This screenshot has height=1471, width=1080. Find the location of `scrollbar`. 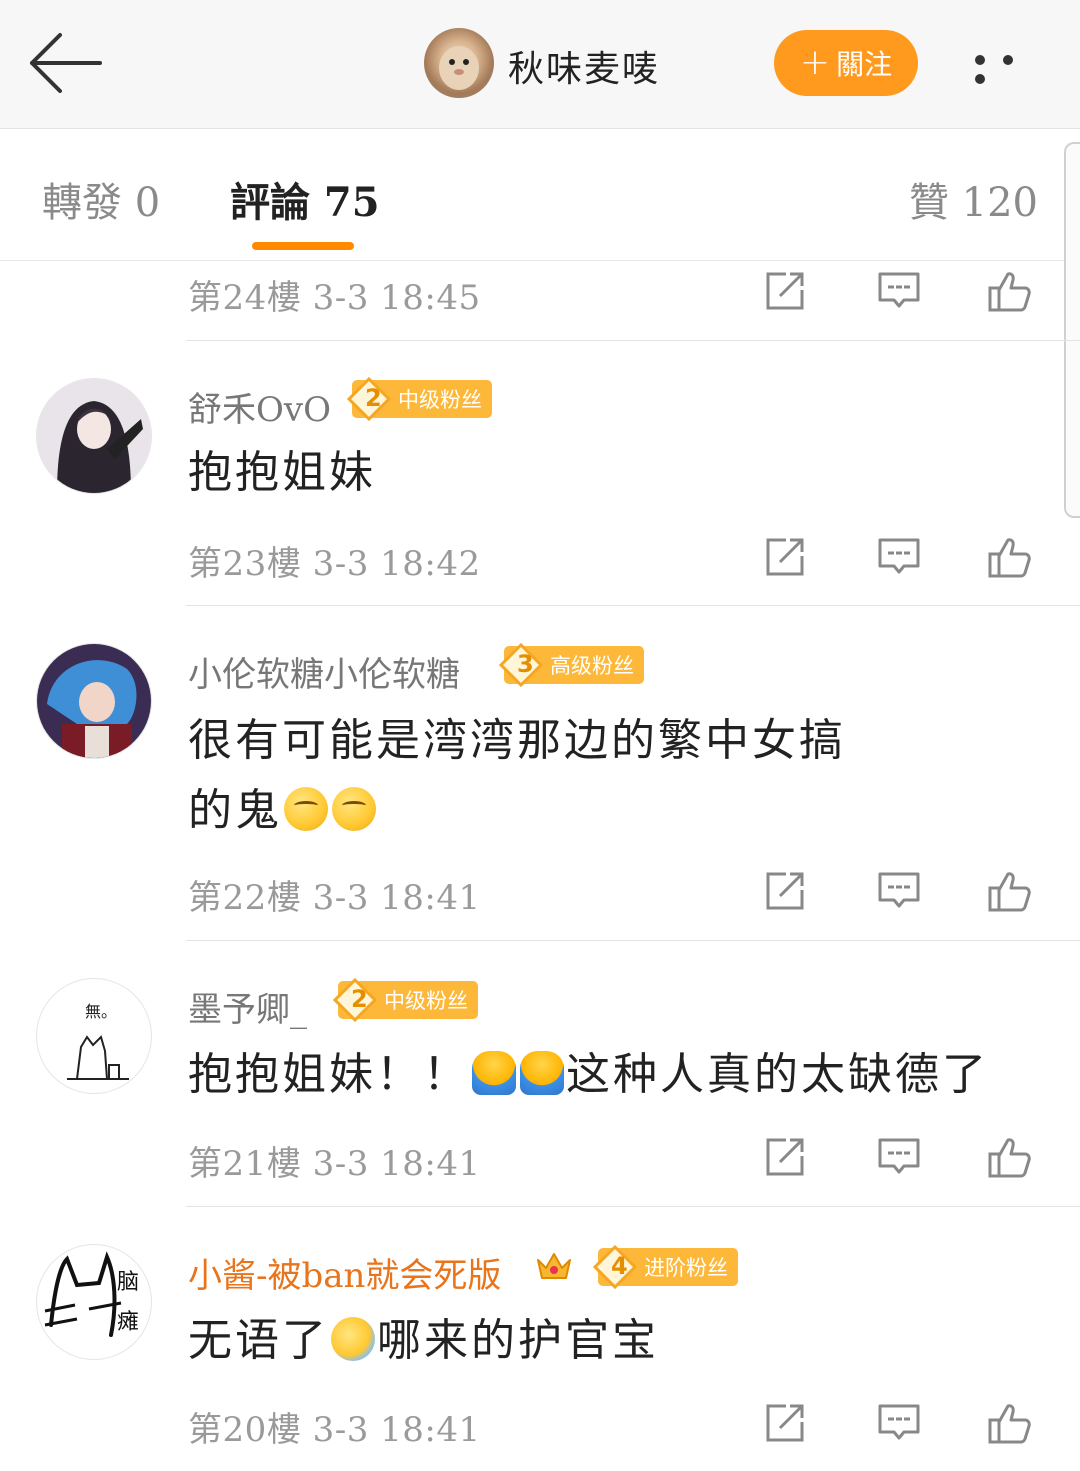

scrollbar is located at coordinates (1072, 330).